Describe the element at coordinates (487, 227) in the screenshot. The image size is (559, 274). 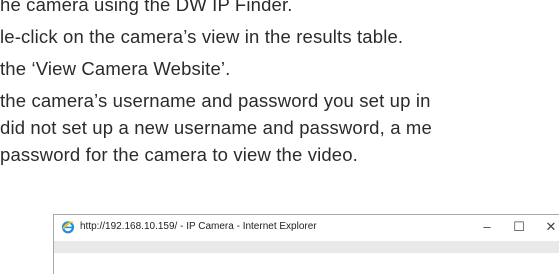
I see `minimize-button: –` at that location.